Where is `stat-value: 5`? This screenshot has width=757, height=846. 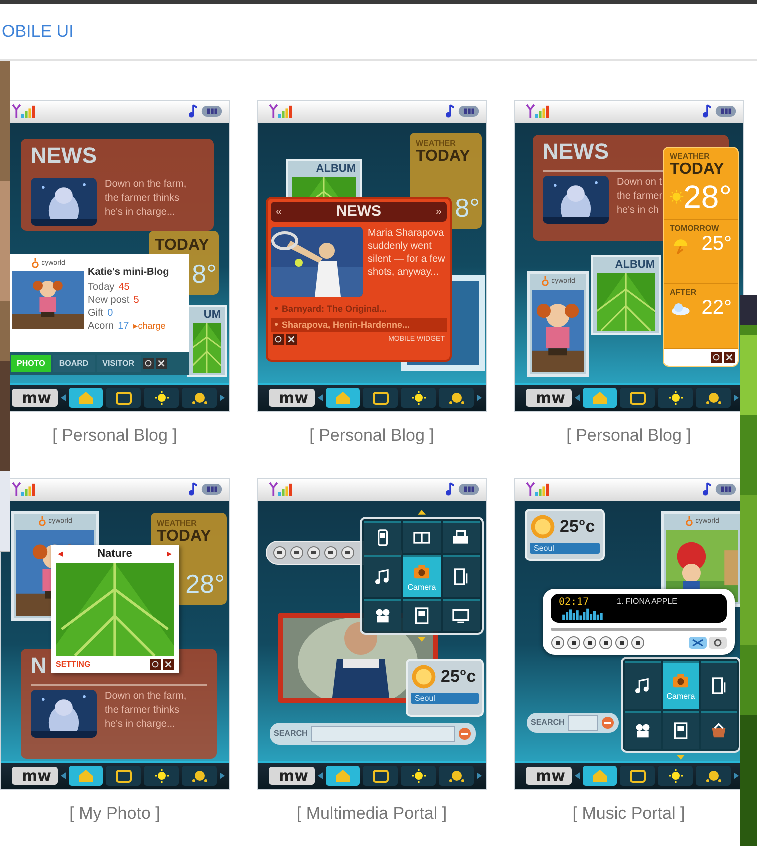 stat-value: 5 is located at coordinates (137, 300).